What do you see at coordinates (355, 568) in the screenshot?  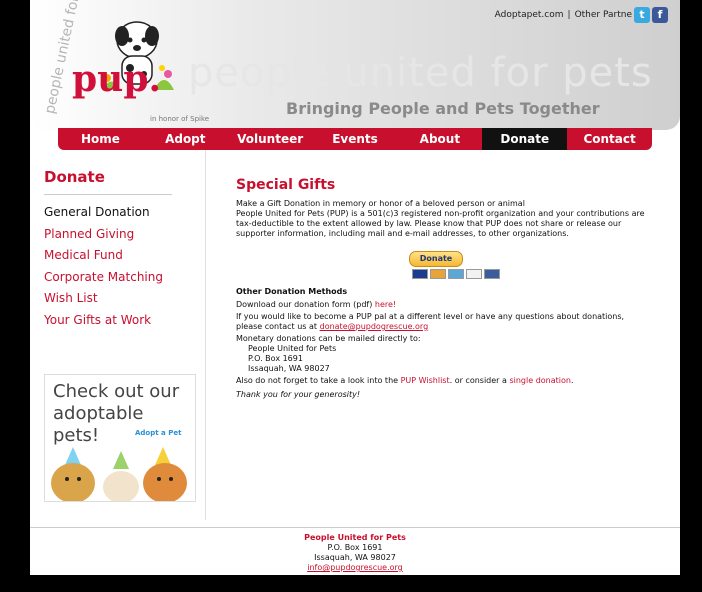 I see `footer-email-link: info@pupdogrescue.org` at bounding box center [355, 568].